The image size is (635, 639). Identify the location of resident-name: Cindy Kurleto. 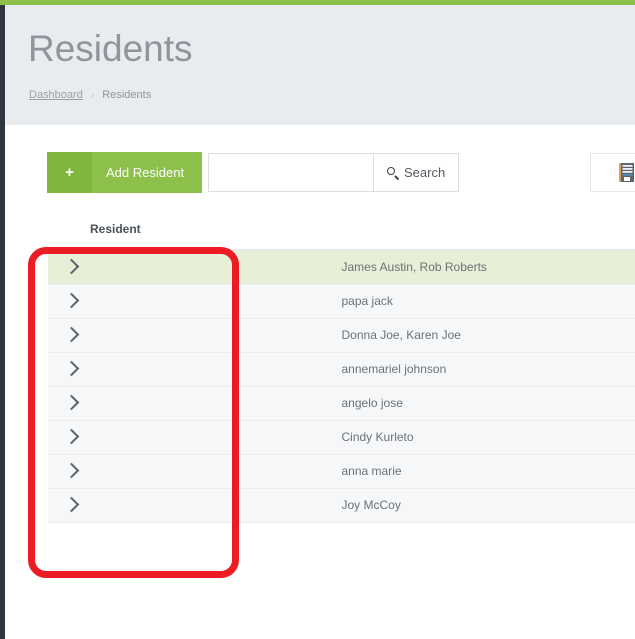
(377, 437).